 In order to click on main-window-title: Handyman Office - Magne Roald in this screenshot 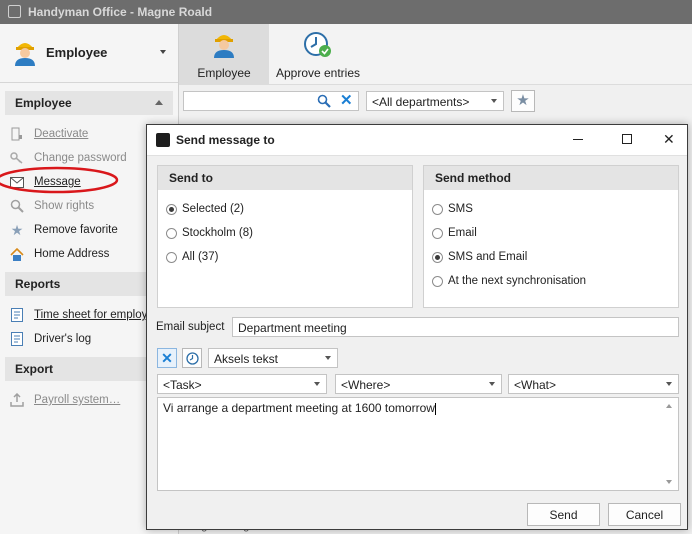, I will do `click(120, 12)`.